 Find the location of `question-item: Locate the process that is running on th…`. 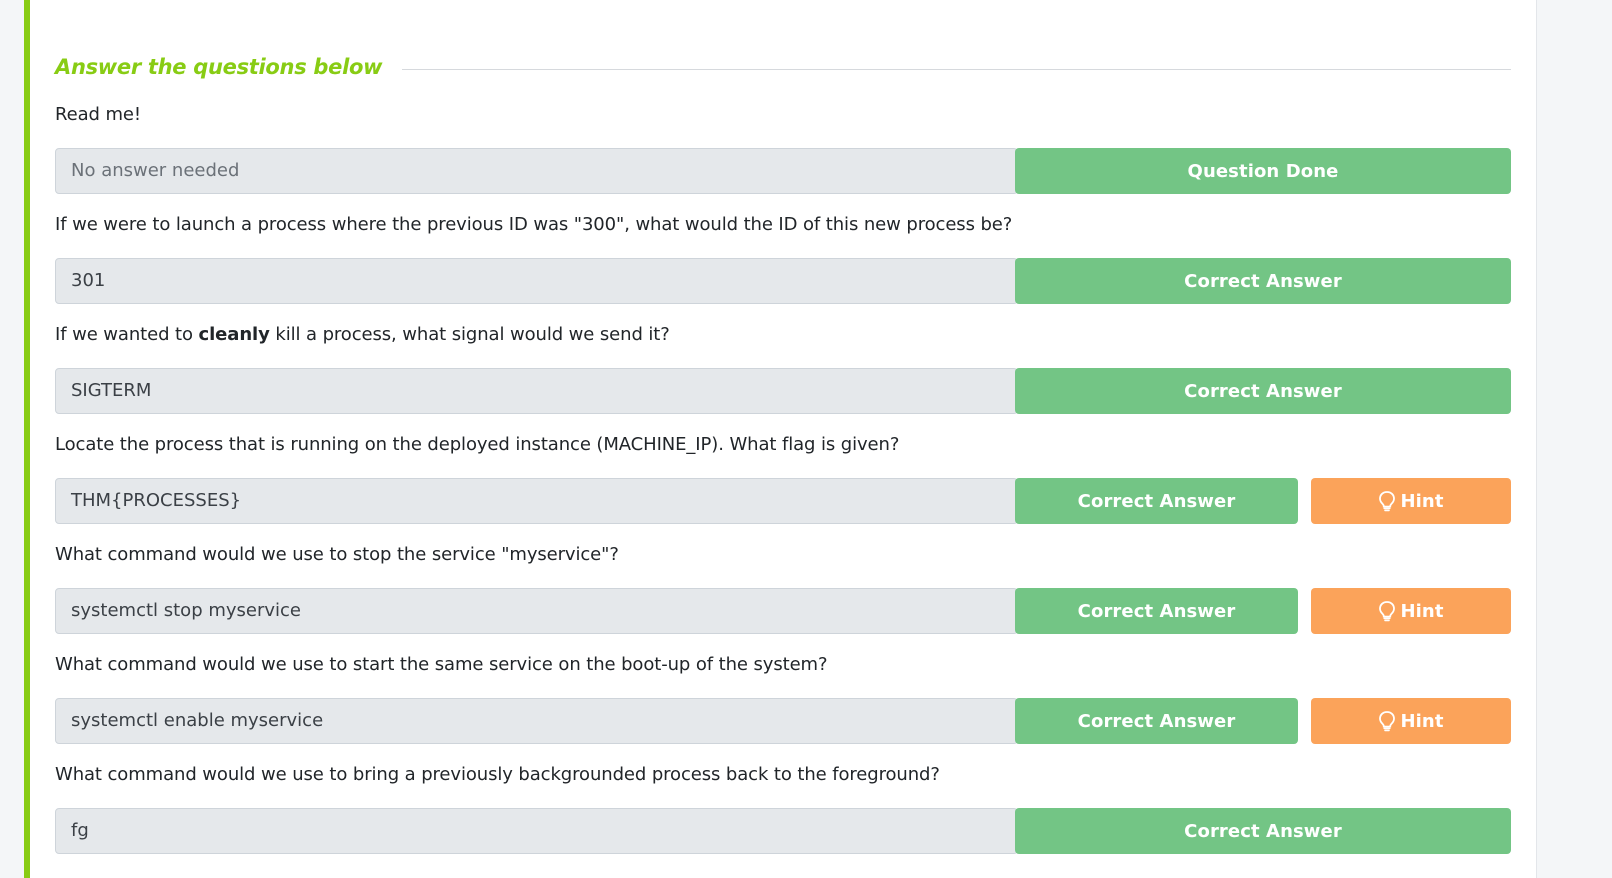

question-item: Locate the process that is running on th… is located at coordinates (783, 485).